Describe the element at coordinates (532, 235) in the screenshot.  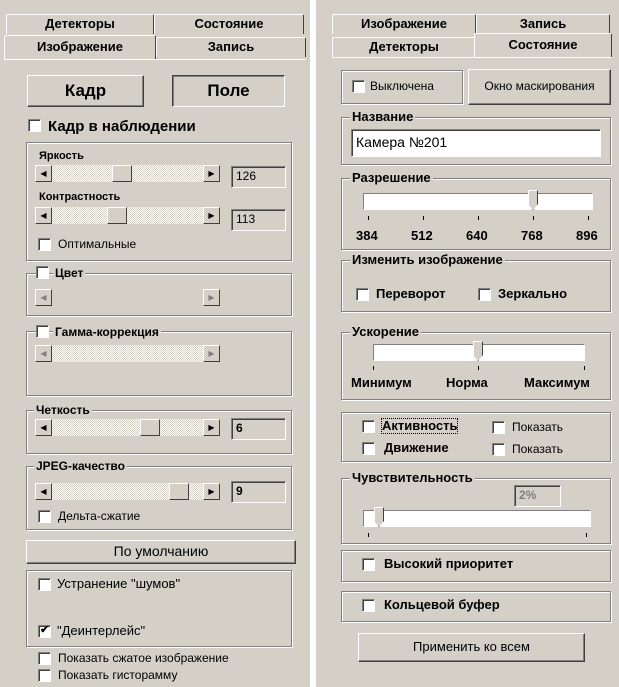
I see `resolution-tick-label: 768` at that location.